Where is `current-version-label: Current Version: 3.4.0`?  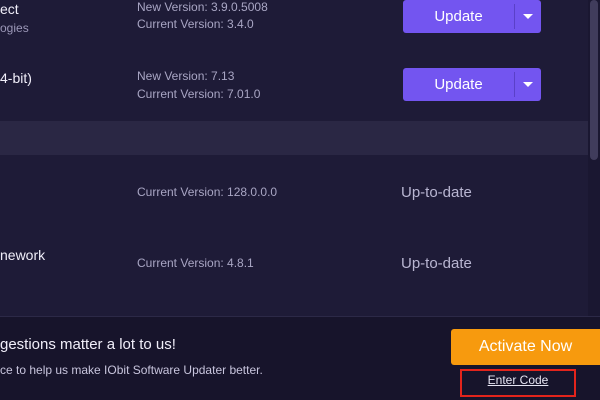 current-version-label: Current Version: 3.4.0 is located at coordinates (195, 24).